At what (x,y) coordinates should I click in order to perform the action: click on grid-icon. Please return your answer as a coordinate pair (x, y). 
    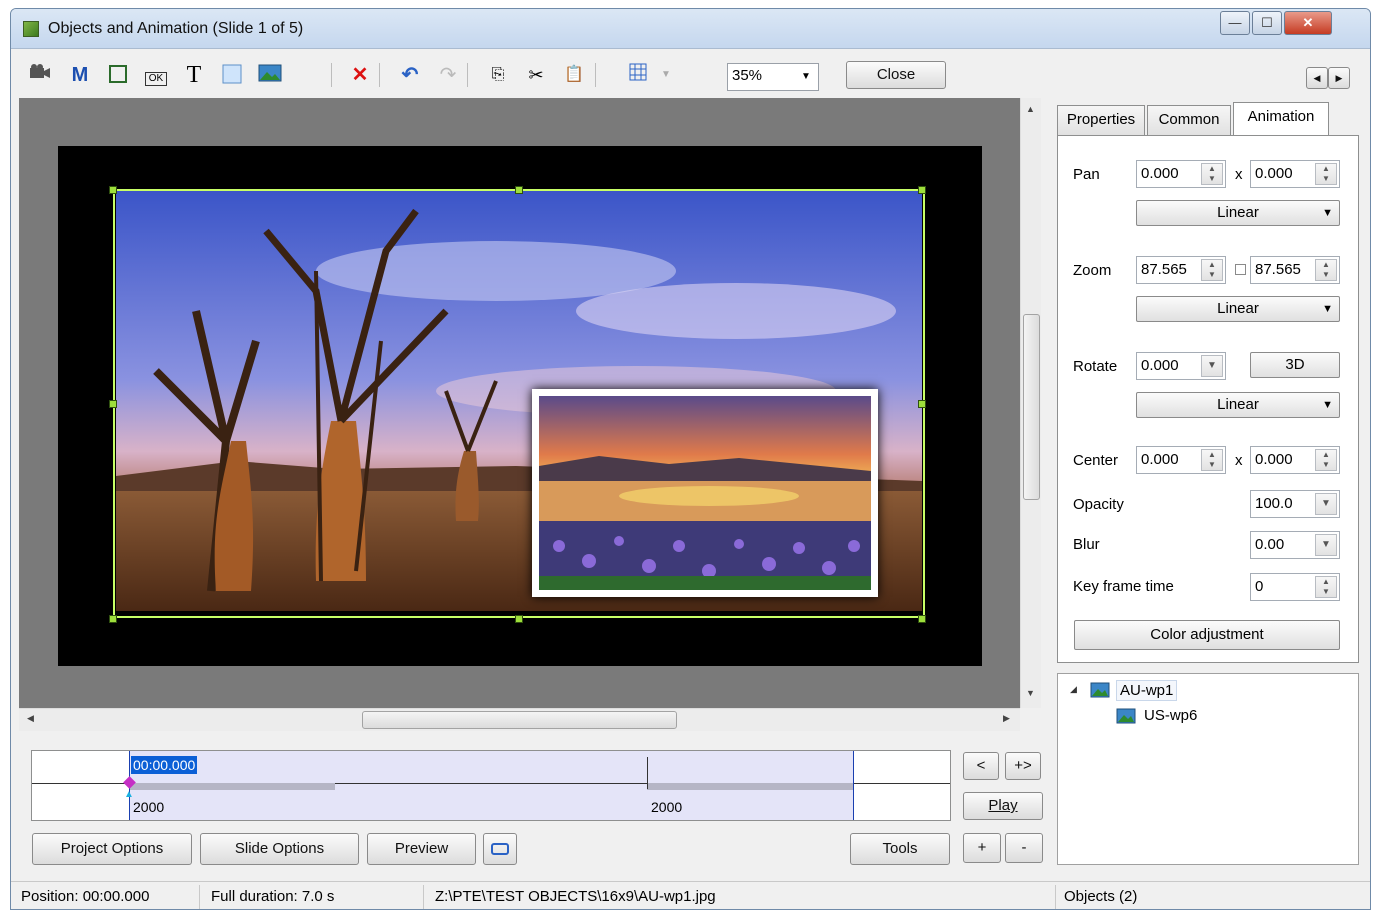
    Looking at the image, I should click on (638, 75).